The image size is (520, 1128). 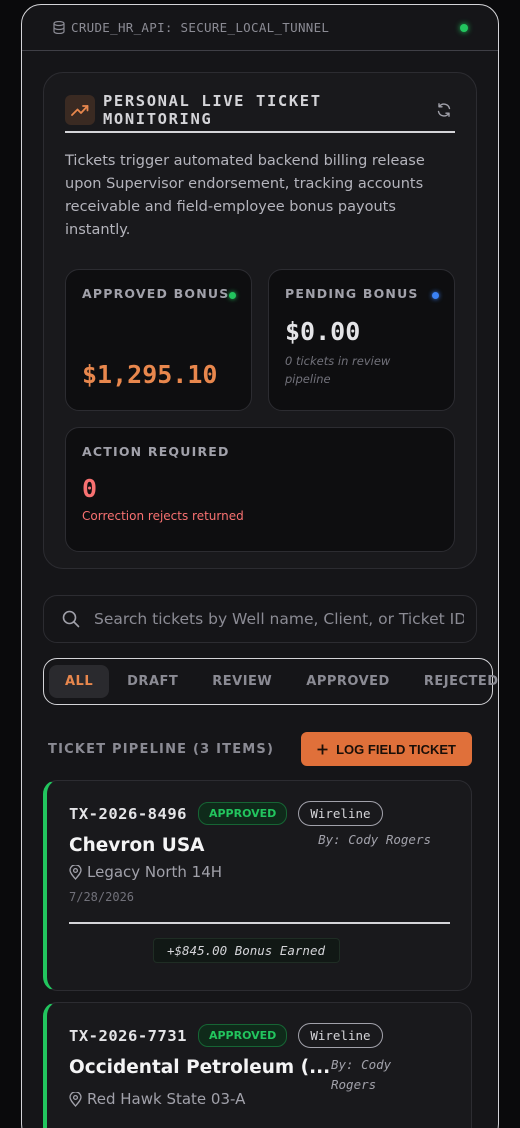 What do you see at coordinates (246, 950) in the screenshot?
I see `bonus-earned: +$845.00 Bonus Earned` at bounding box center [246, 950].